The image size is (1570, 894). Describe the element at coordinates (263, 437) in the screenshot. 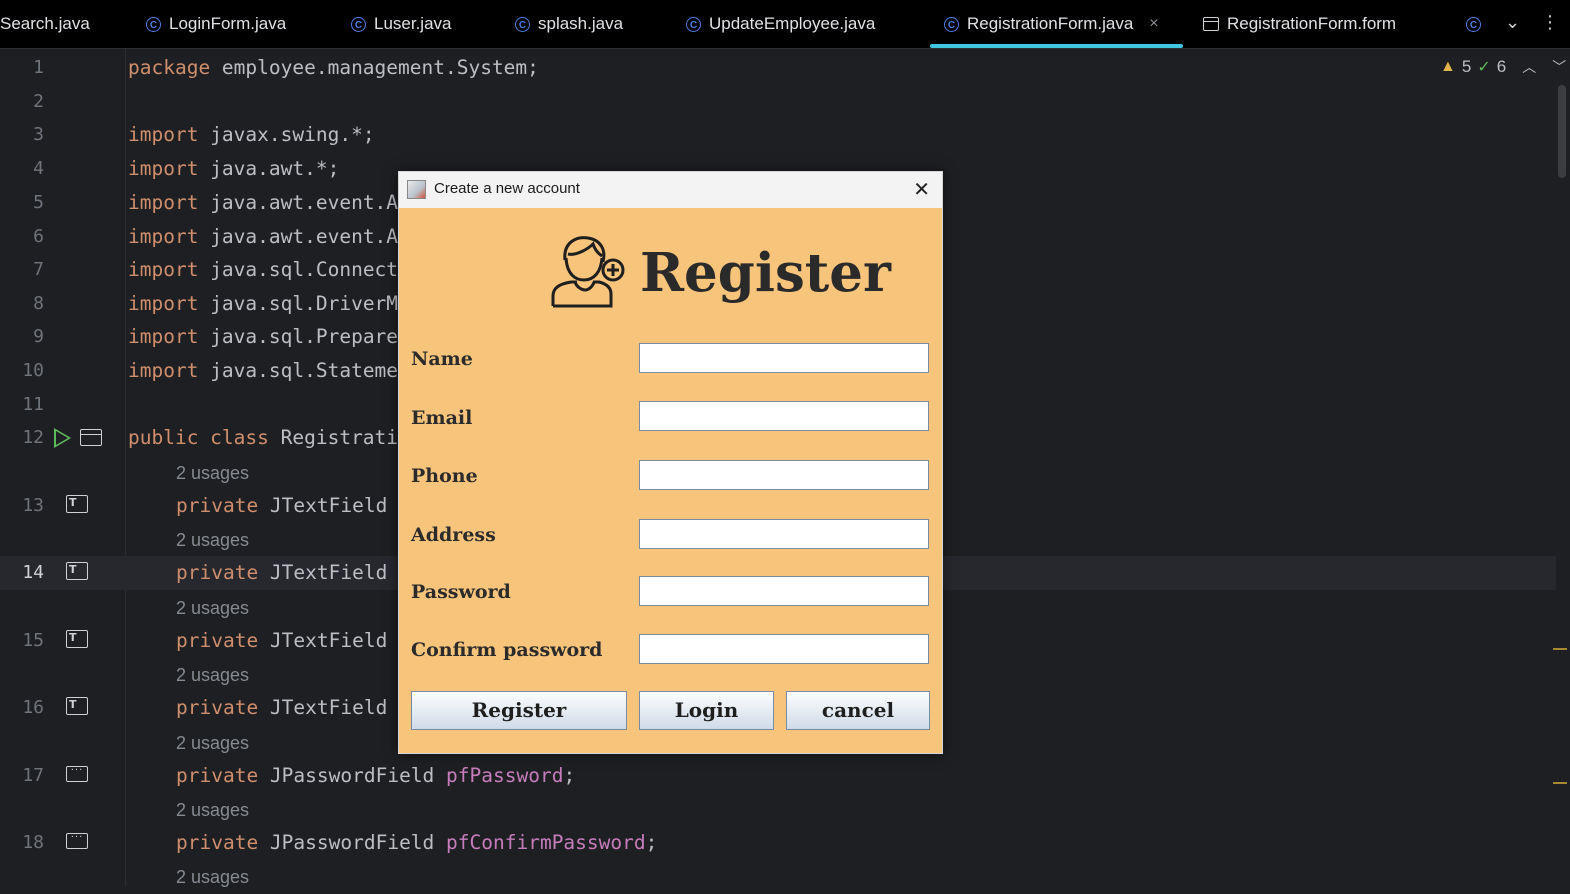

I see `code-text: public class Registrati` at that location.